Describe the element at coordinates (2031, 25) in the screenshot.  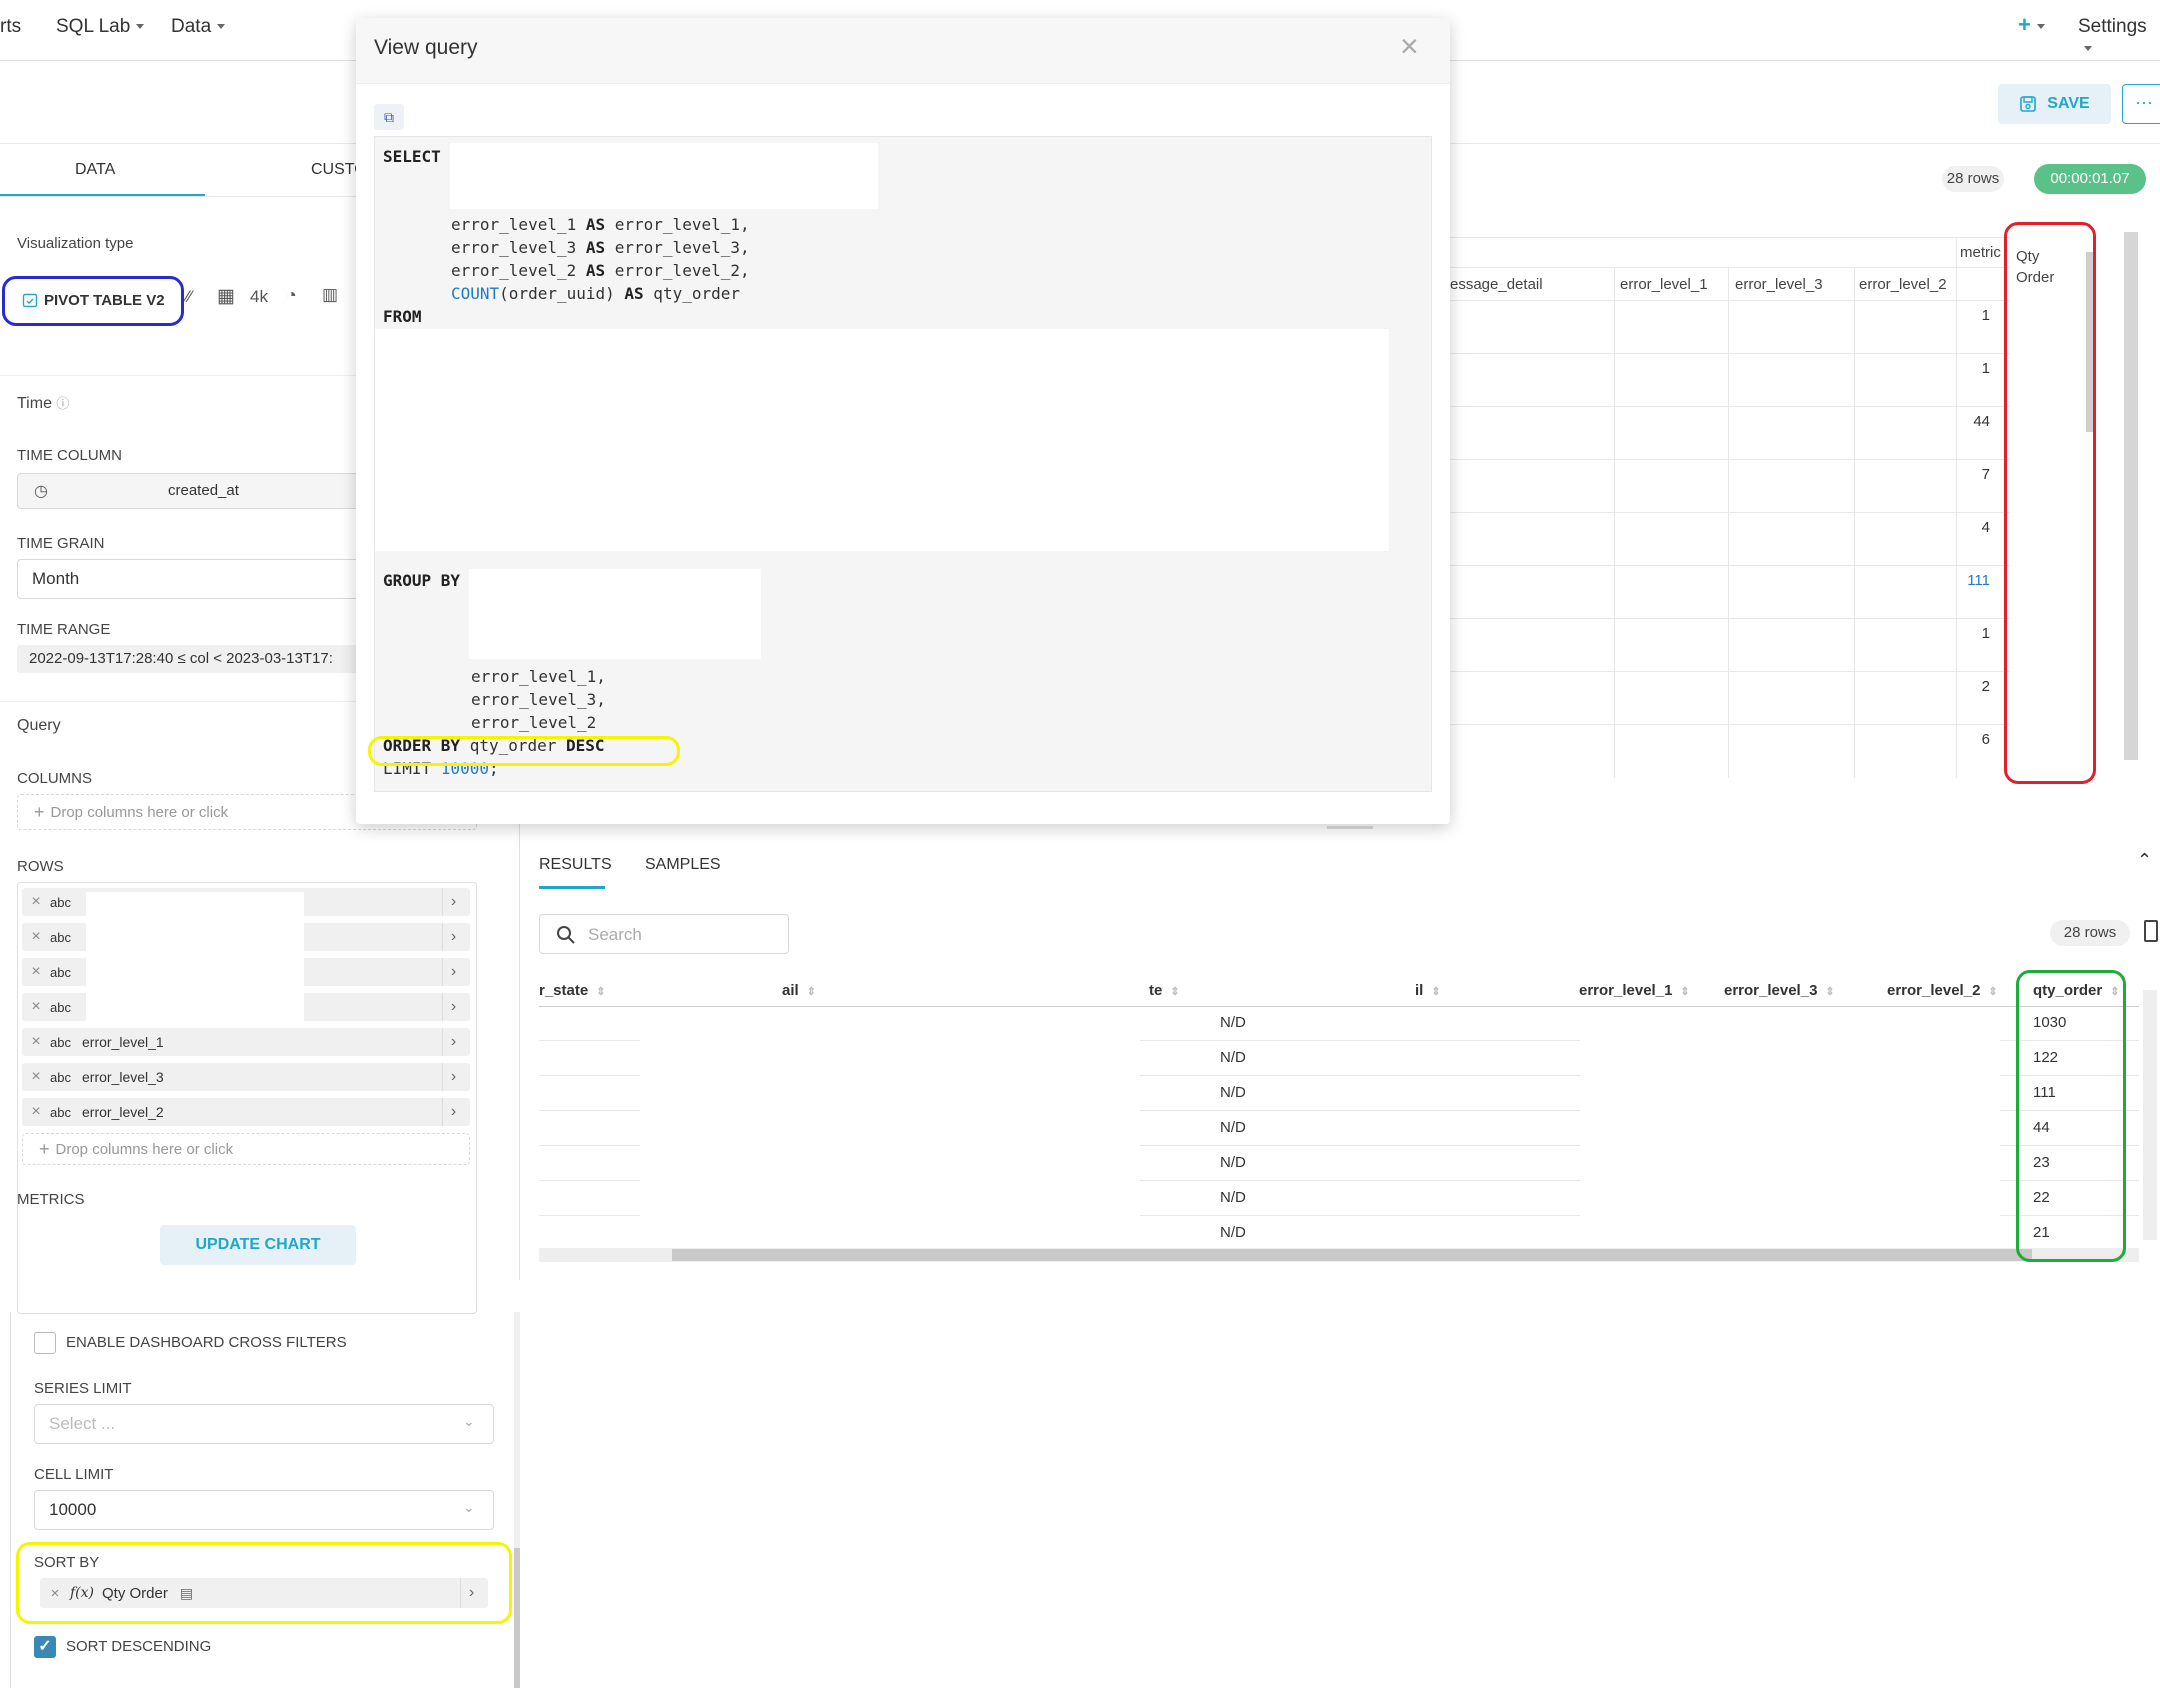
I see `new-menu: +` at that location.